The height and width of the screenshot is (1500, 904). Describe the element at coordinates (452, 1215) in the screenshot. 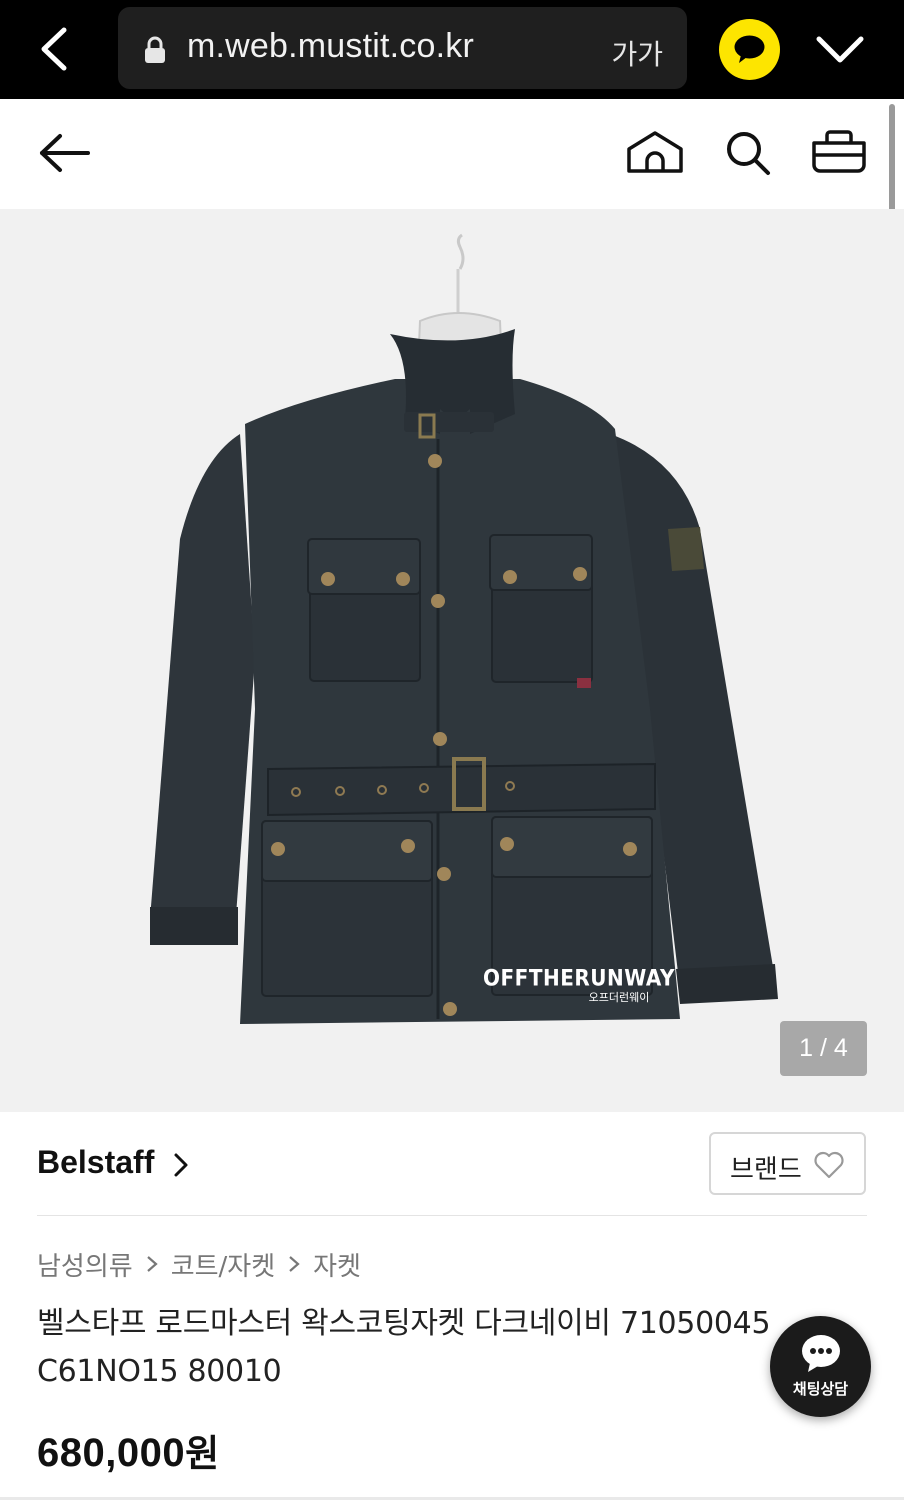

I see `divider` at that location.